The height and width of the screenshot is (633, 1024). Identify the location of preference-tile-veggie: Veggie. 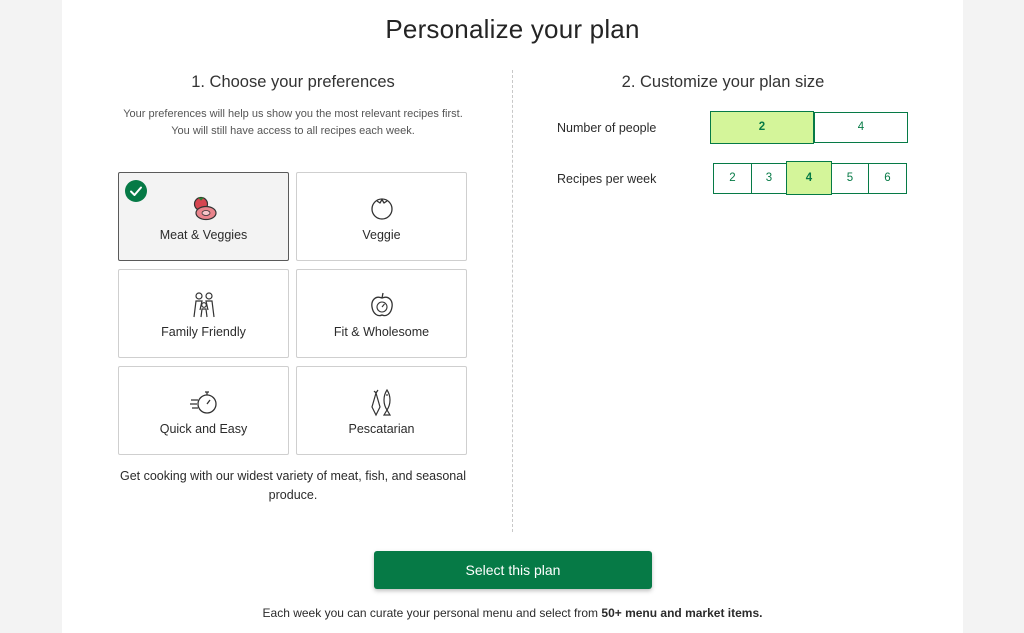
(381, 216).